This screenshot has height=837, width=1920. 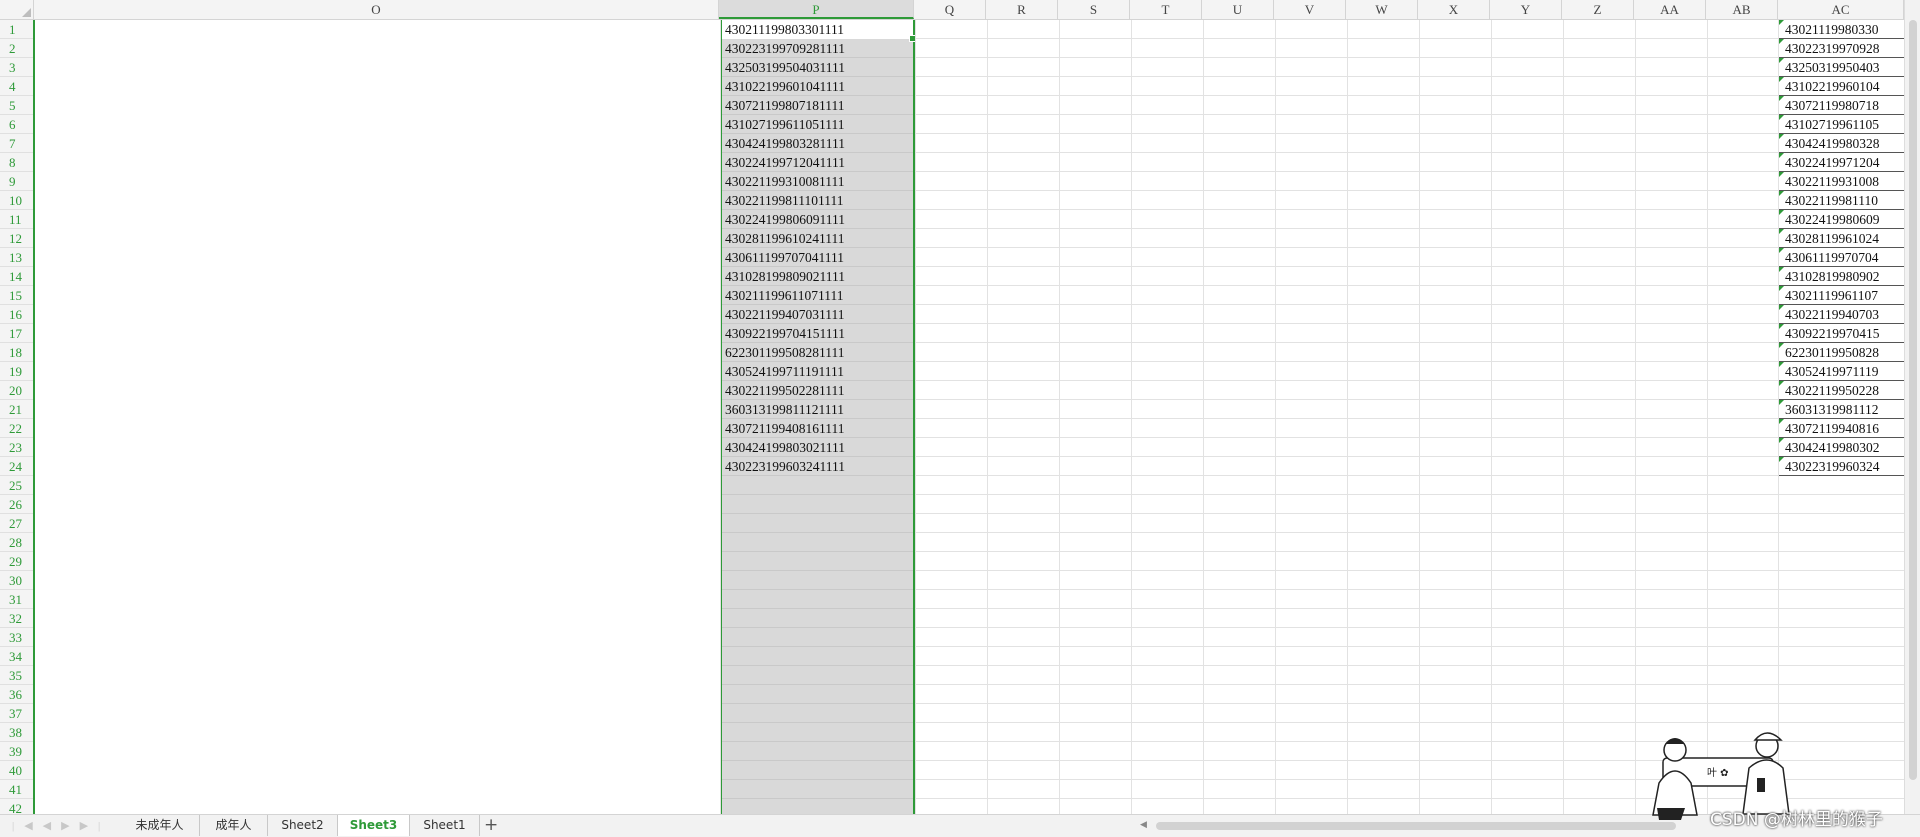 I want to click on row-header: 42, so click(x=16, y=806).